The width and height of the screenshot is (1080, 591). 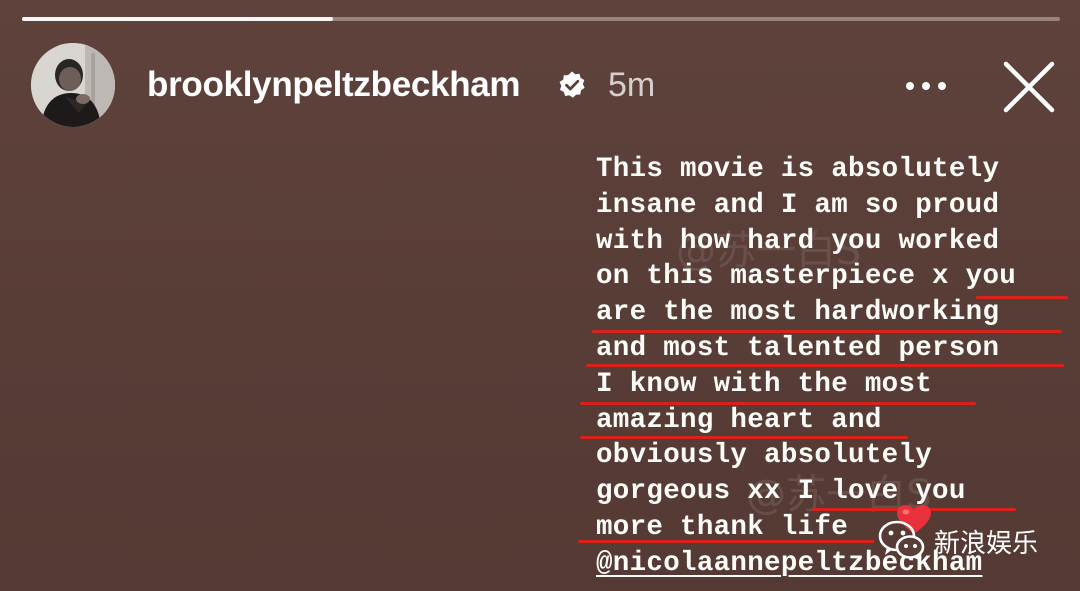 What do you see at coordinates (806, 277) in the screenshot?
I see `caption-line: on this masterpiece x you` at bounding box center [806, 277].